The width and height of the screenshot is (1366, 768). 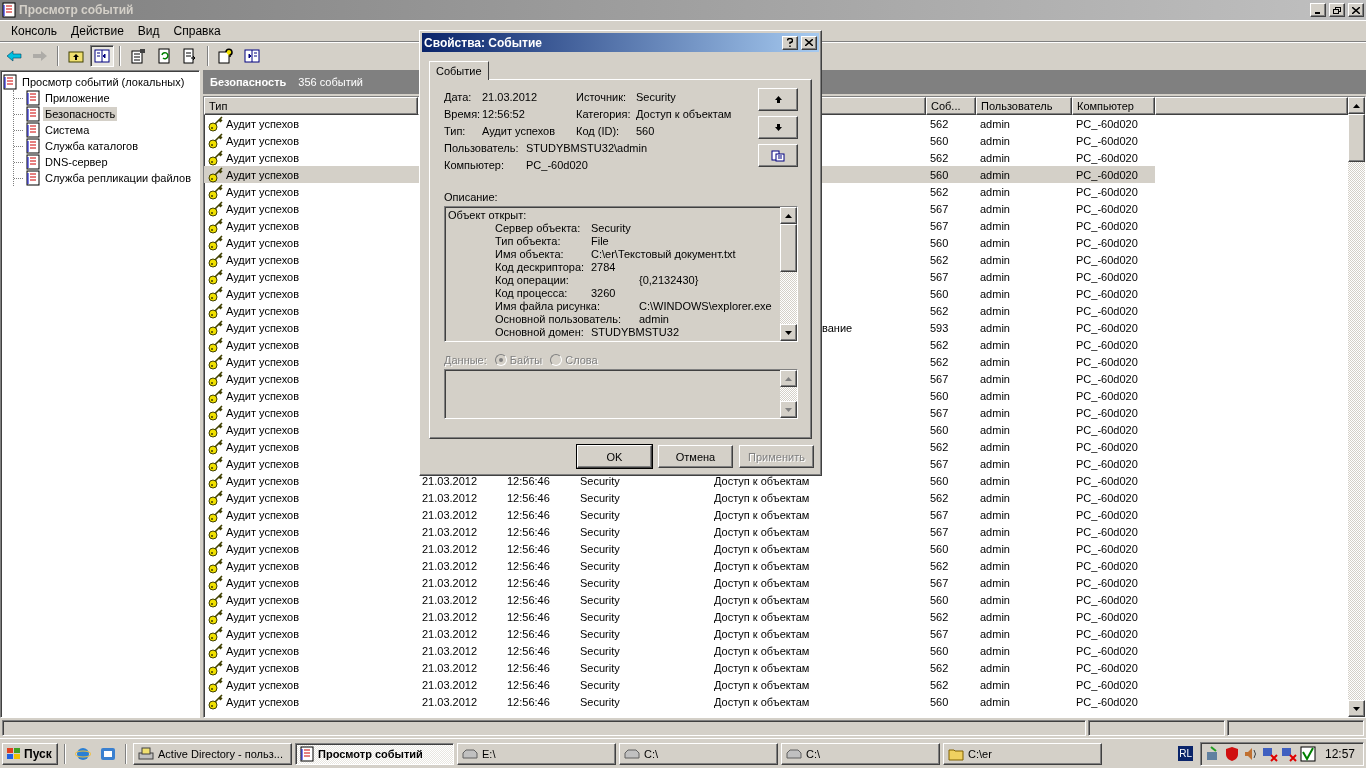 What do you see at coordinates (614, 456) in the screenshot?
I see `dialog-button: OK` at bounding box center [614, 456].